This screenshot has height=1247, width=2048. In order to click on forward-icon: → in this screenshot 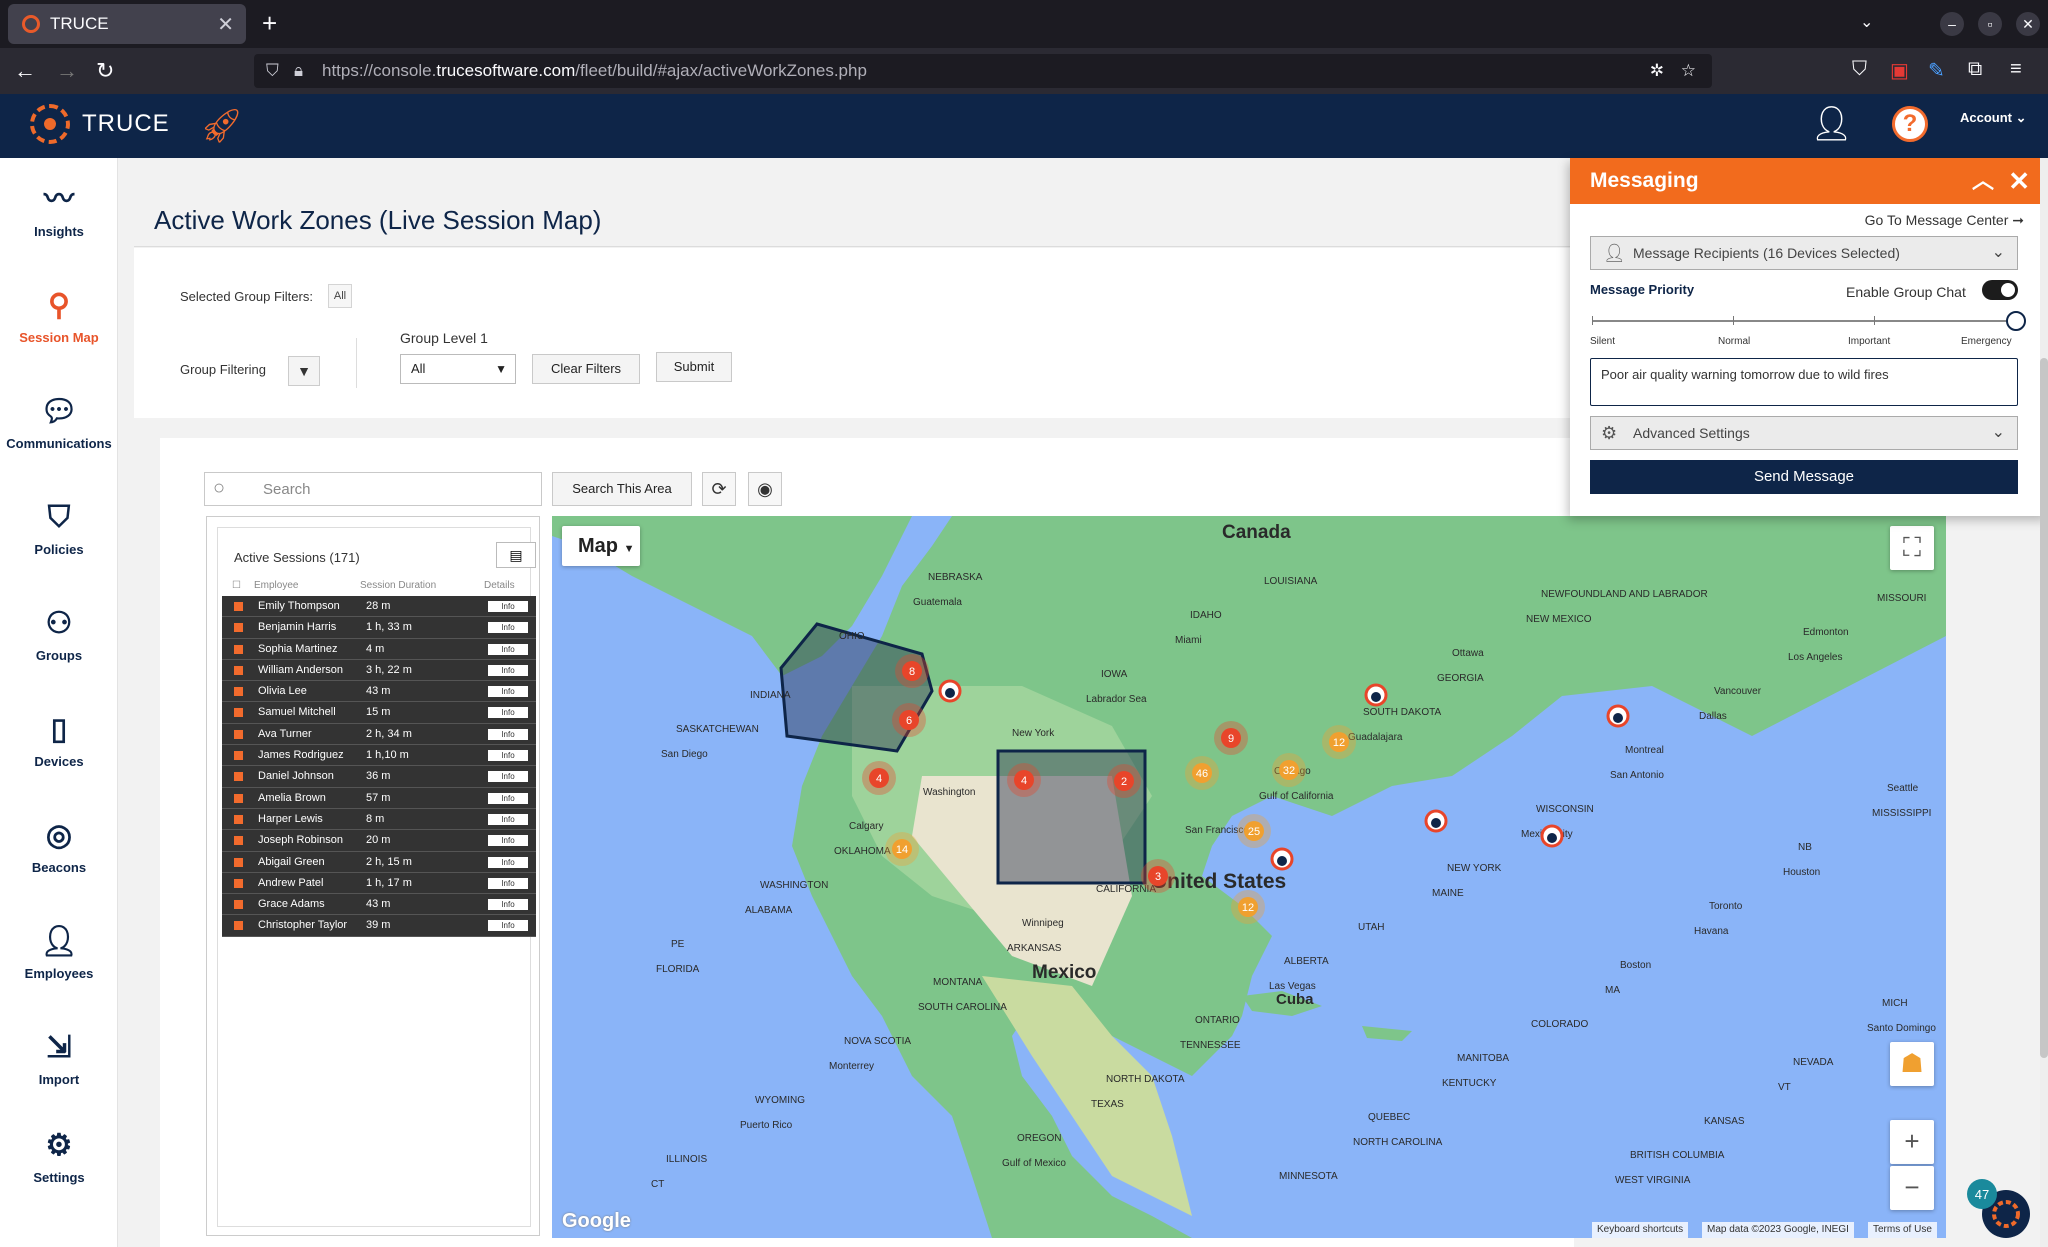, I will do `click(67, 71)`.